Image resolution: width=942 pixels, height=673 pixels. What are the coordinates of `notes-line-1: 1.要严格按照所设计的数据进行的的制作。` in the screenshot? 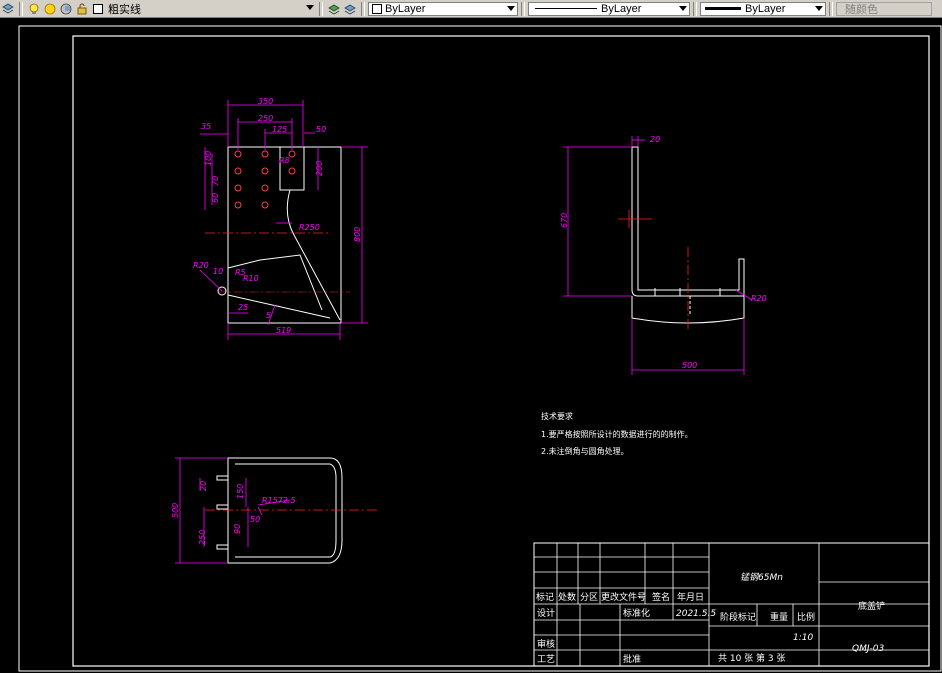 It's located at (617, 434).